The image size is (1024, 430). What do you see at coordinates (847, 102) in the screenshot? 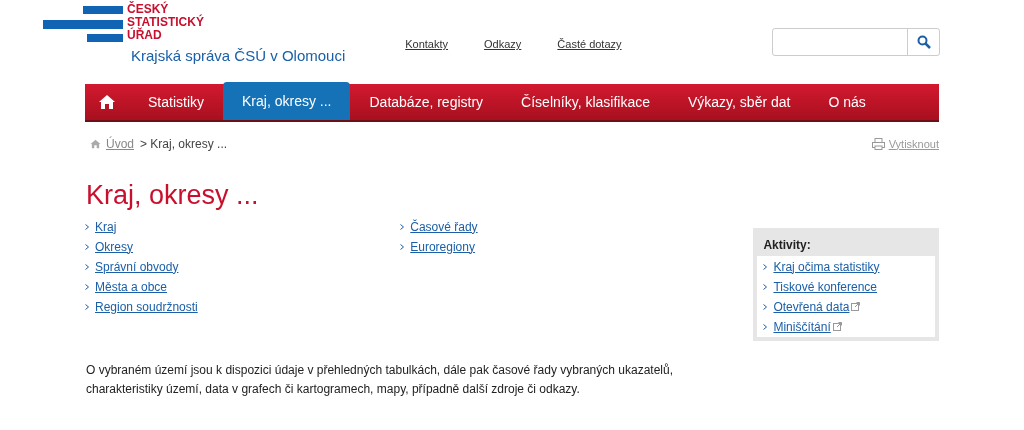
I see `nav-tab: O nás` at bounding box center [847, 102].